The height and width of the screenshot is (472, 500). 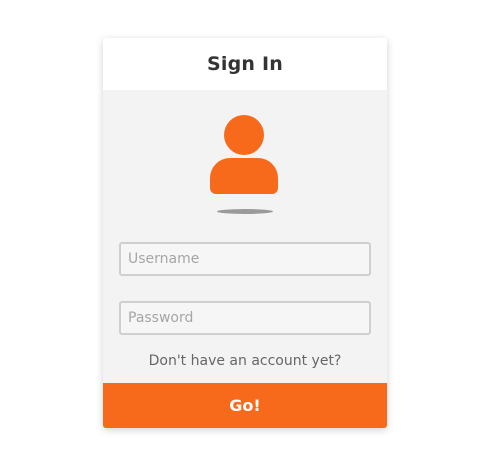 I want to click on go-button: Go!, so click(x=245, y=405).